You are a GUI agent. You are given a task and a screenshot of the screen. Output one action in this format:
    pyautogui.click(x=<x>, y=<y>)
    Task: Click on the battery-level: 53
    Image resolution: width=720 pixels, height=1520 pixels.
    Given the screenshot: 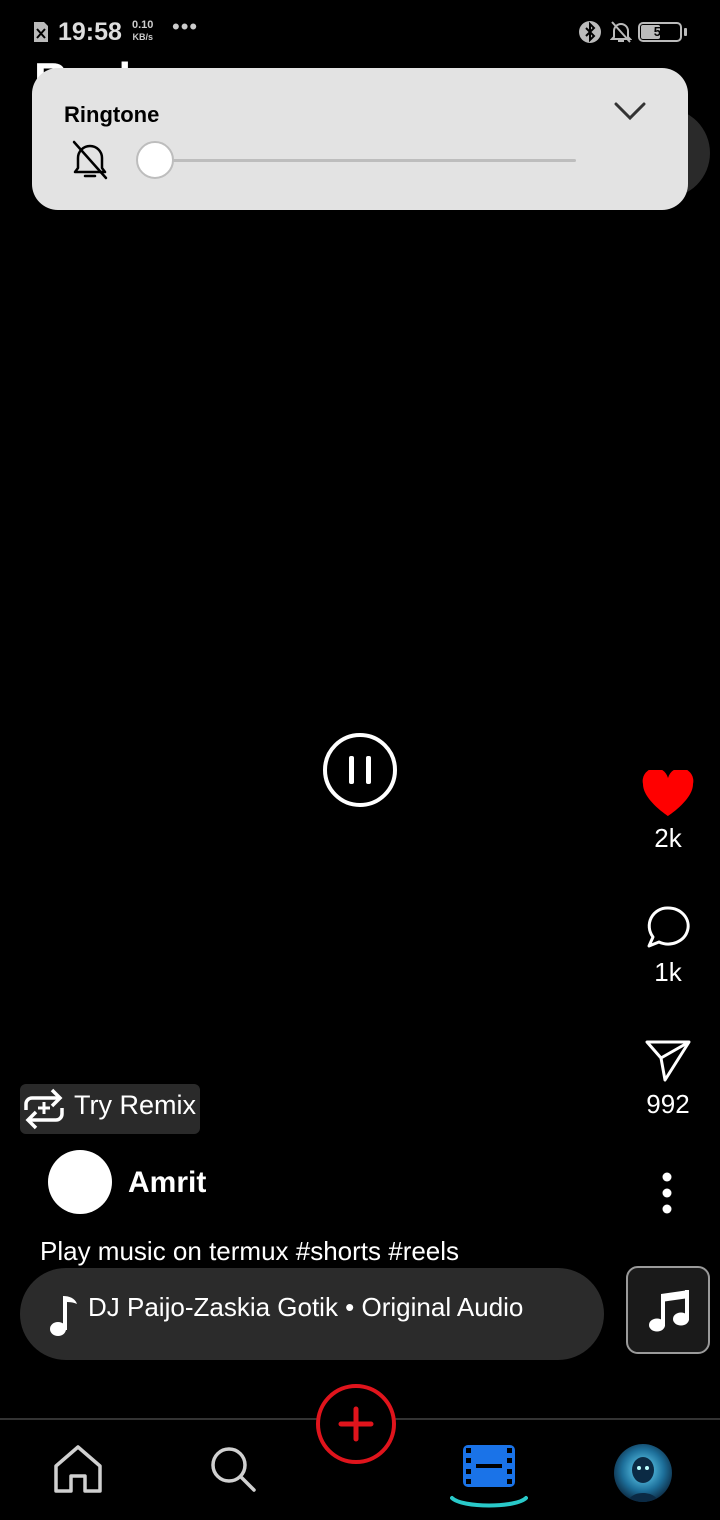 What is the action you would take?
    pyautogui.click(x=661, y=31)
    